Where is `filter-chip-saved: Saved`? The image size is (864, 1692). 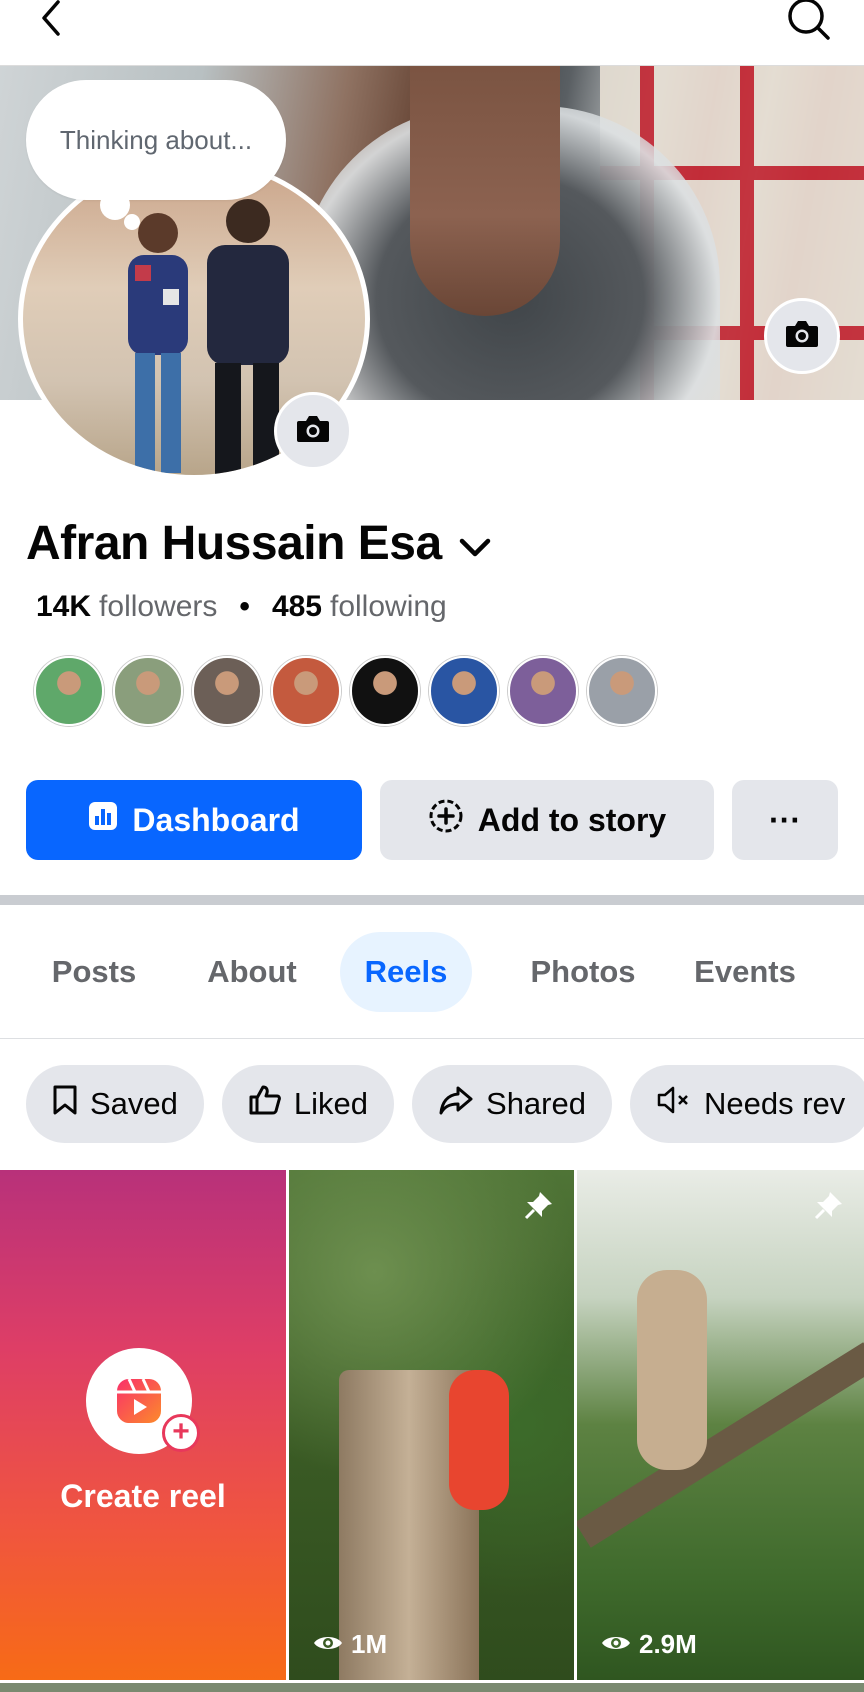 filter-chip-saved: Saved is located at coordinates (115, 1104).